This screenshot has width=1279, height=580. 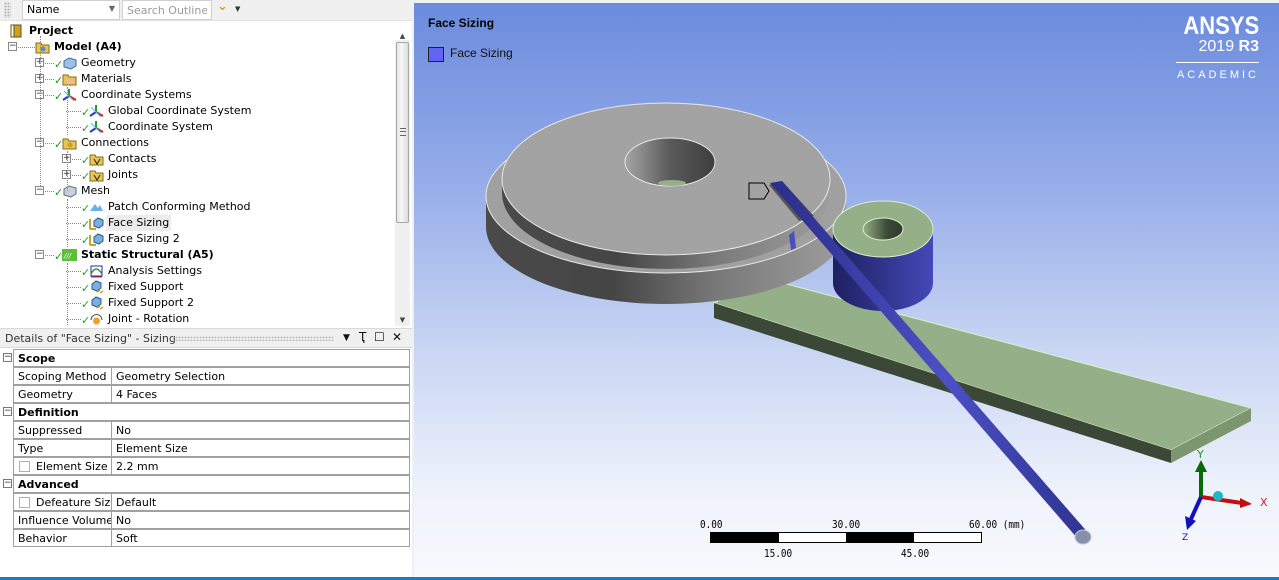 What do you see at coordinates (144, 238) in the screenshot?
I see `tree-item-label: Face Sizing 2` at bounding box center [144, 238].